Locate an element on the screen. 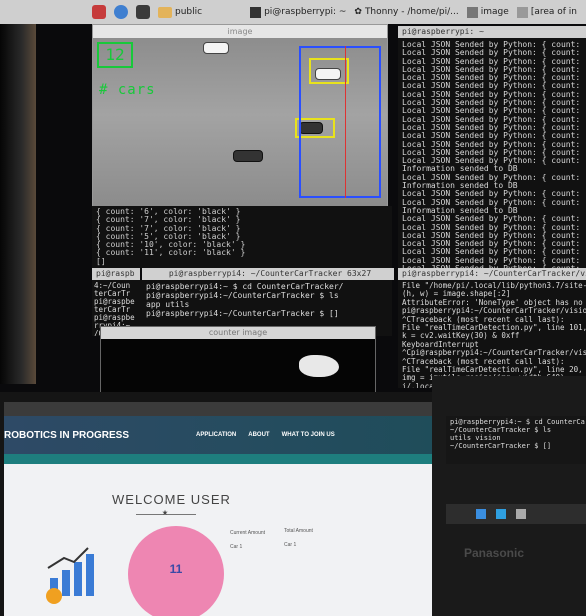  col-total-value: Car 1 is located at coordinates (290, 545).